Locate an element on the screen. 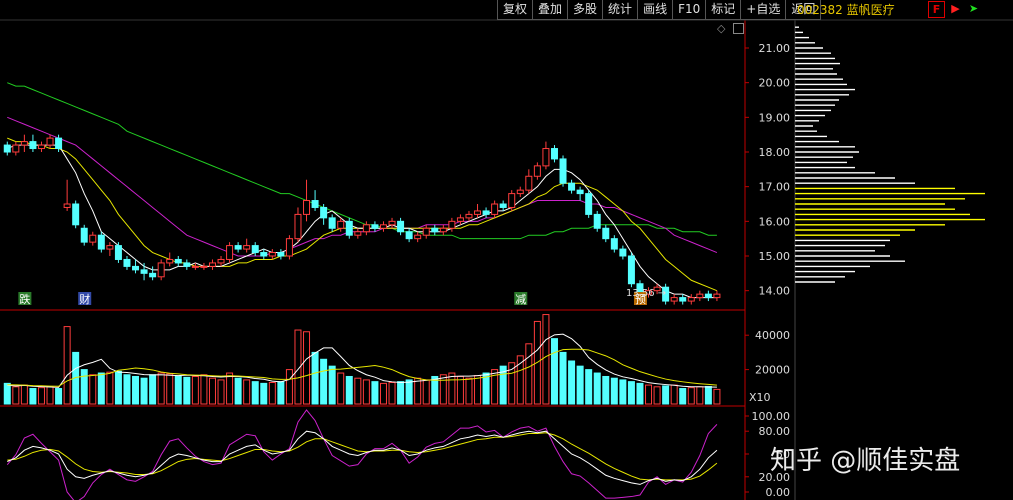  f10-button: F10 is located at coordinates (689, 10).